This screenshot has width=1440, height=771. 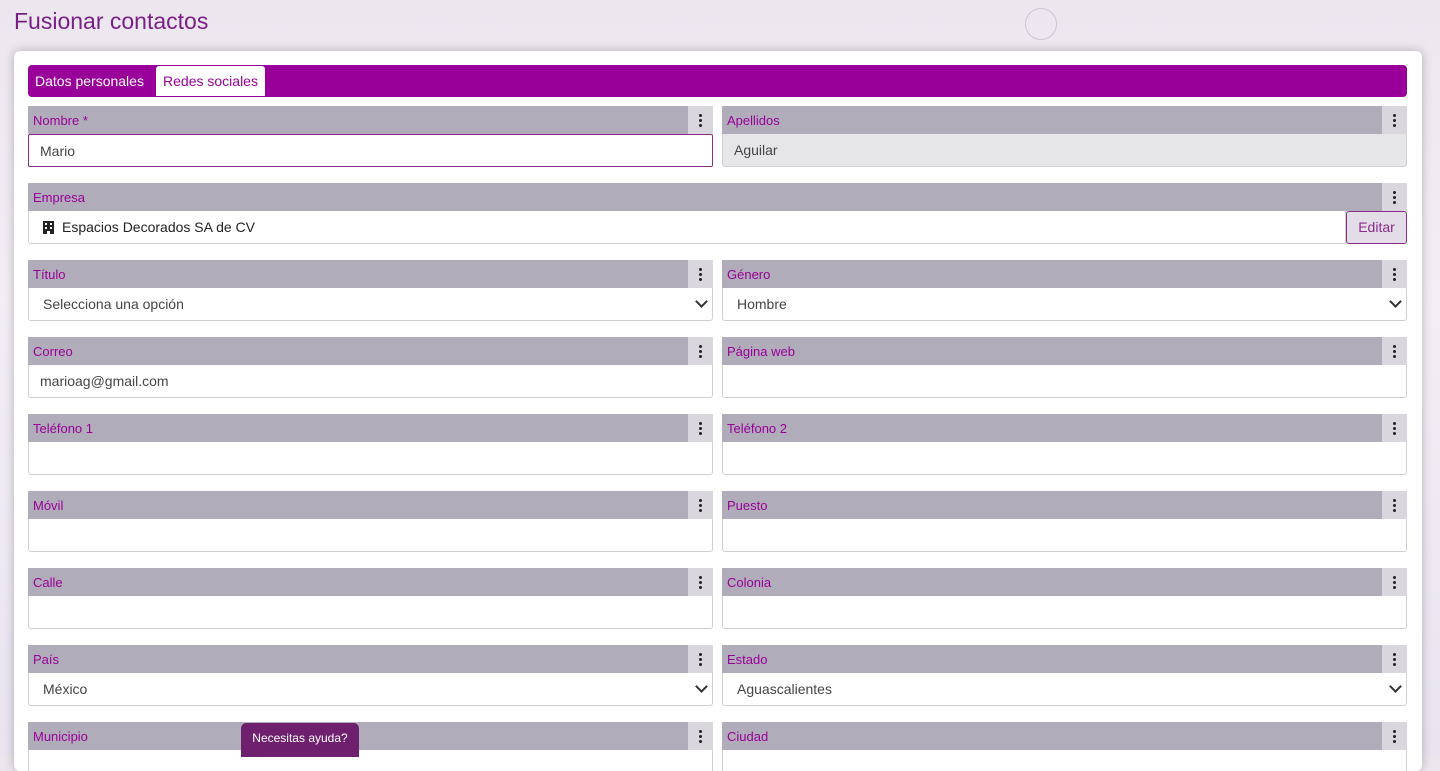 I want to click on pais-selected: México, so click(x=65, y=689).